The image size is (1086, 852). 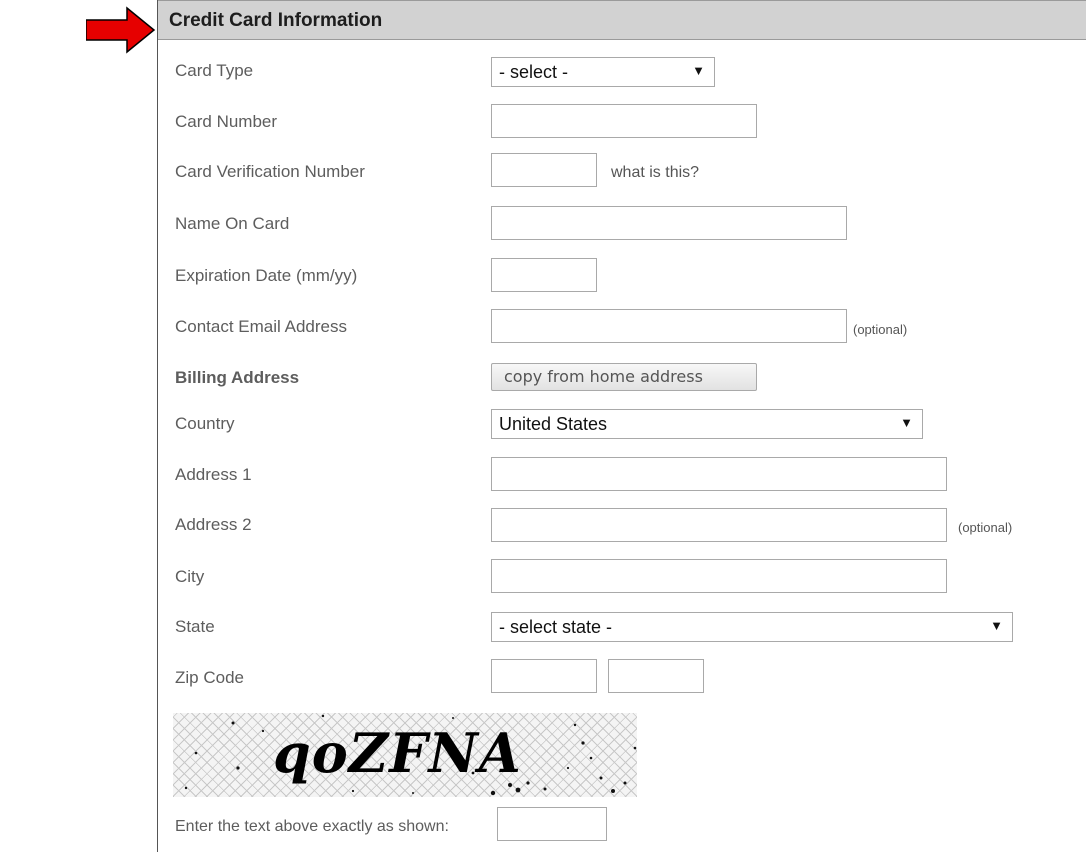 What do you see at coordinates (544, 275) in the screenshot?
I see `expiration-input` at bounding box center [544, 275].